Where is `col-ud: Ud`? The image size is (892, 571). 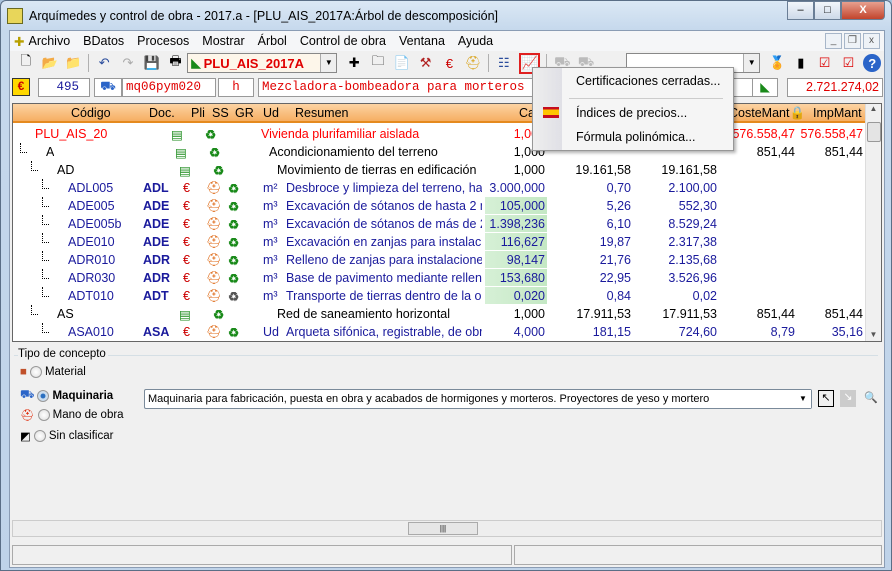
col-ud: Ud is located at coordinates (271, 113).